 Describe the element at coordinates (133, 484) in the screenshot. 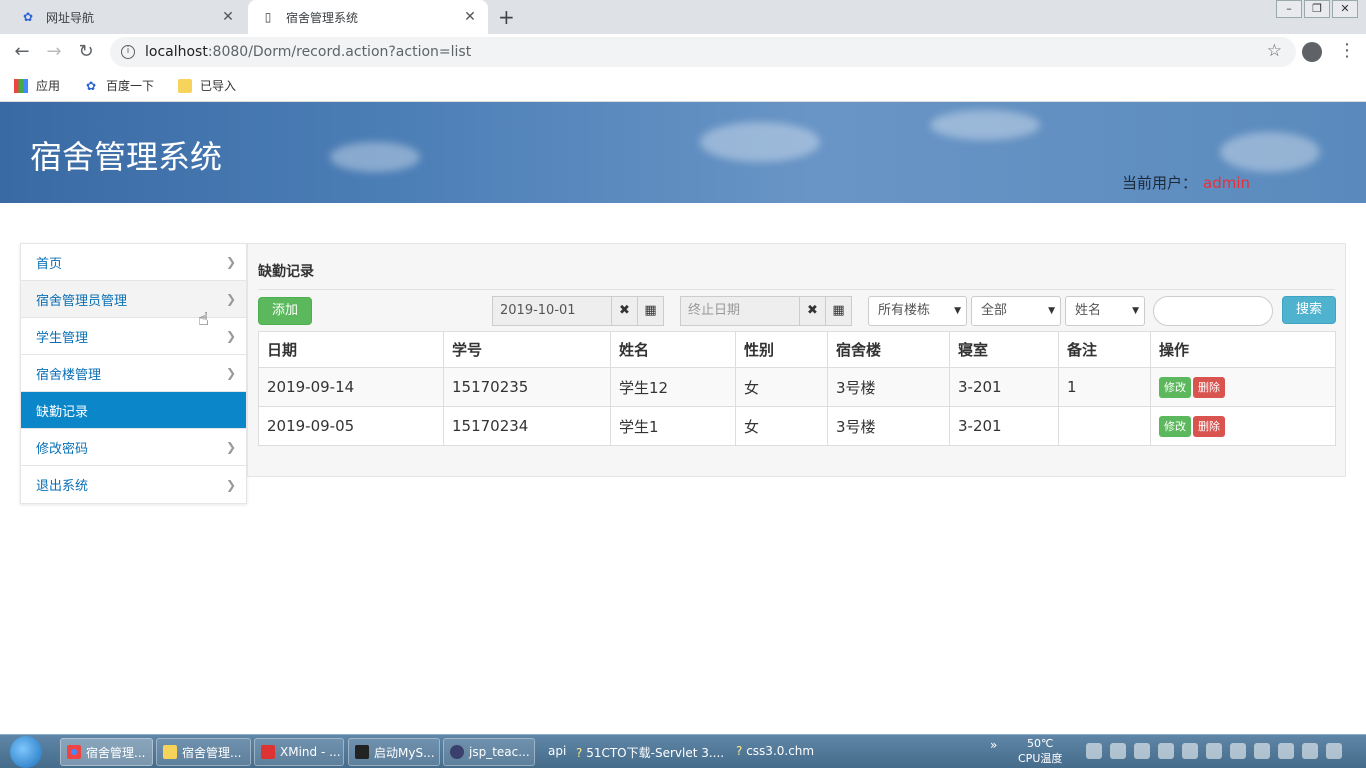

I see `sidebar-item-logout: 退出系统 ❯` at that location.